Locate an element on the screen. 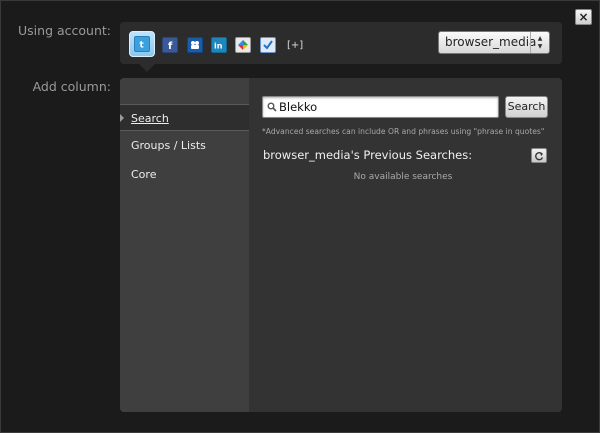 This screenshot has width=600, height=433. account-select: browser_media ▲ ▼ is located at coordinates (494, 42).